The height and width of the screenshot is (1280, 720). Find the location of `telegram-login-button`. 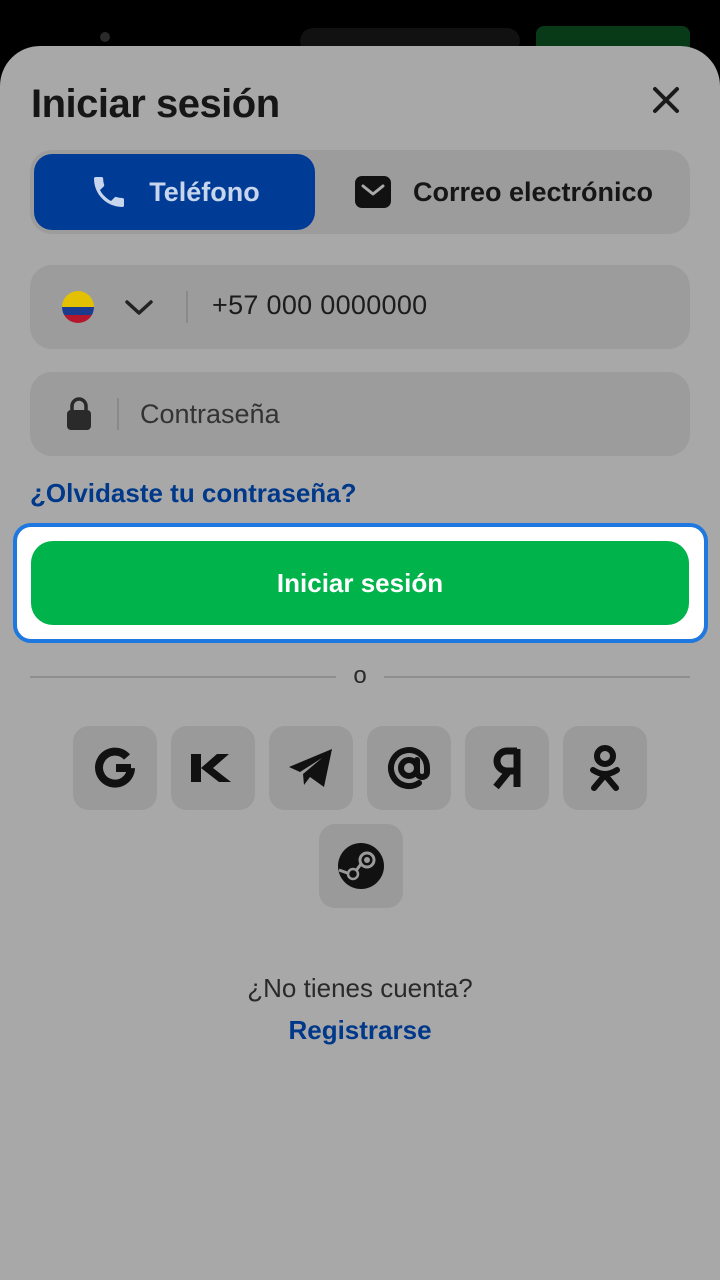

telegram-login-button is located at coordinates (311, 768).